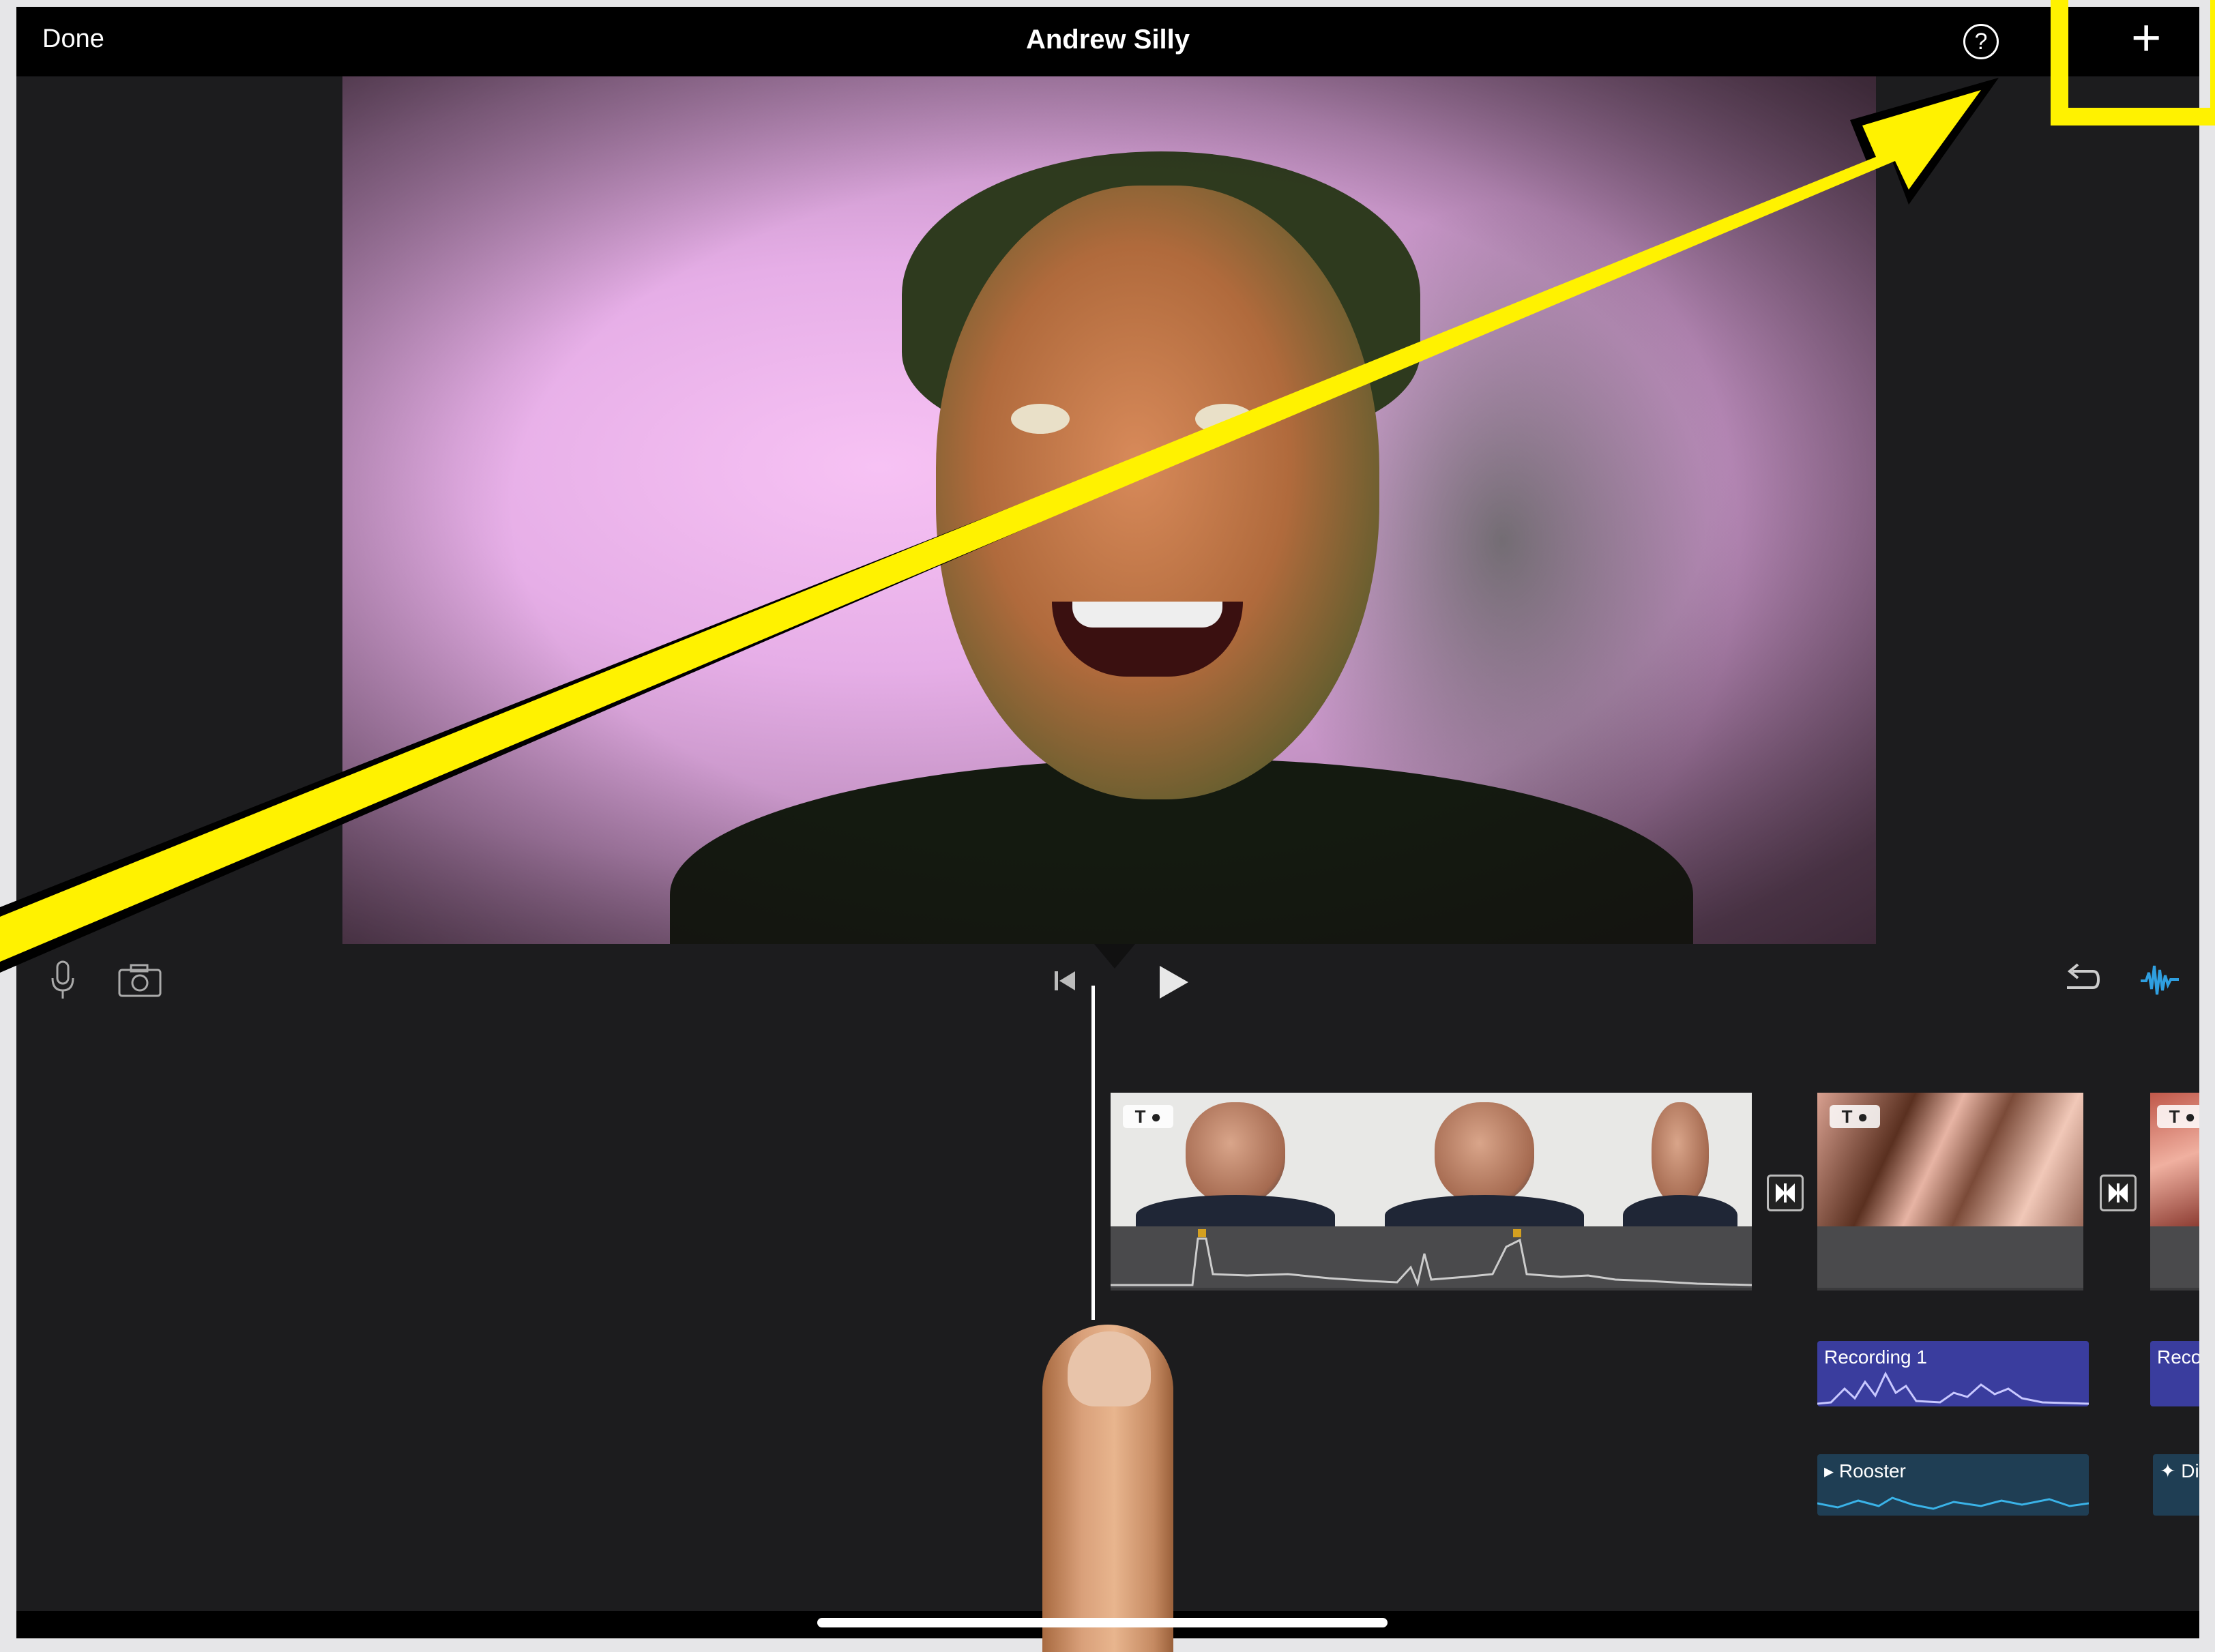 The image size is (2215, 1652). What do you see at coordinates (1173, 982) in the screenshot?
I see `play-icon` at bounding box center [1173, 982].